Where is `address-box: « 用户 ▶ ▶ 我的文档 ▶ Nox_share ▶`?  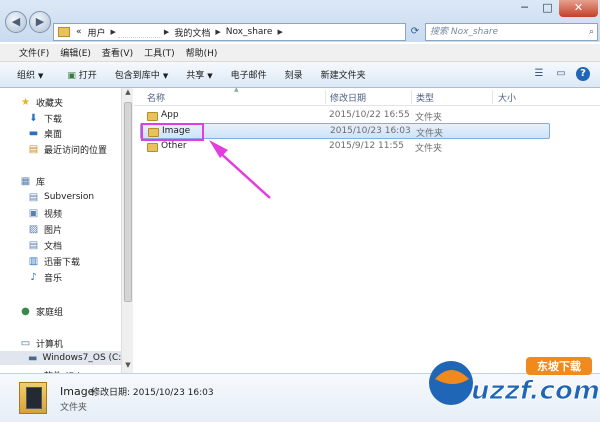
address-box: « 用户 ▶ ▶ 我的文档 ▶ Nox_share ▶ is located at coordinates (229, 32).